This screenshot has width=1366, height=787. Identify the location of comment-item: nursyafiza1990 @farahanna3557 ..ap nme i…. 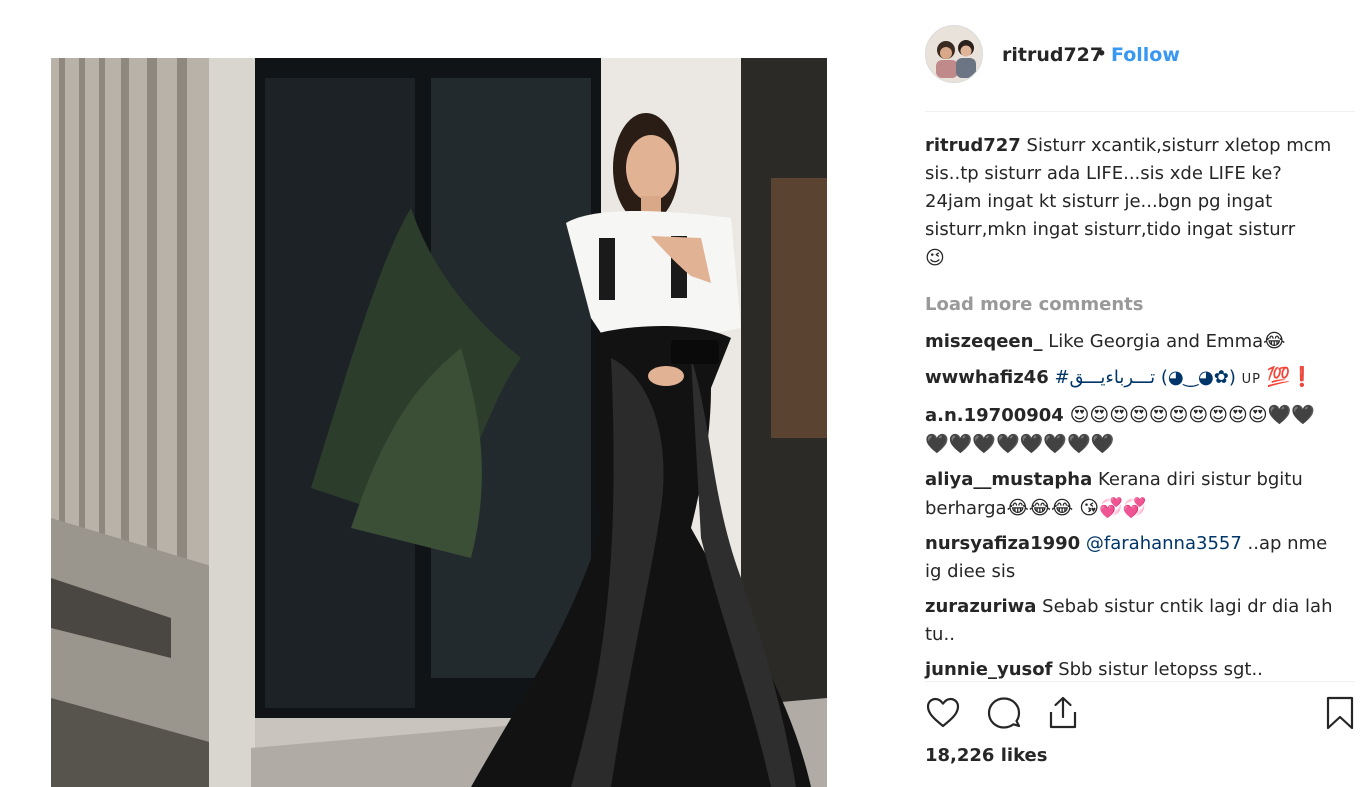
(1130, 558).